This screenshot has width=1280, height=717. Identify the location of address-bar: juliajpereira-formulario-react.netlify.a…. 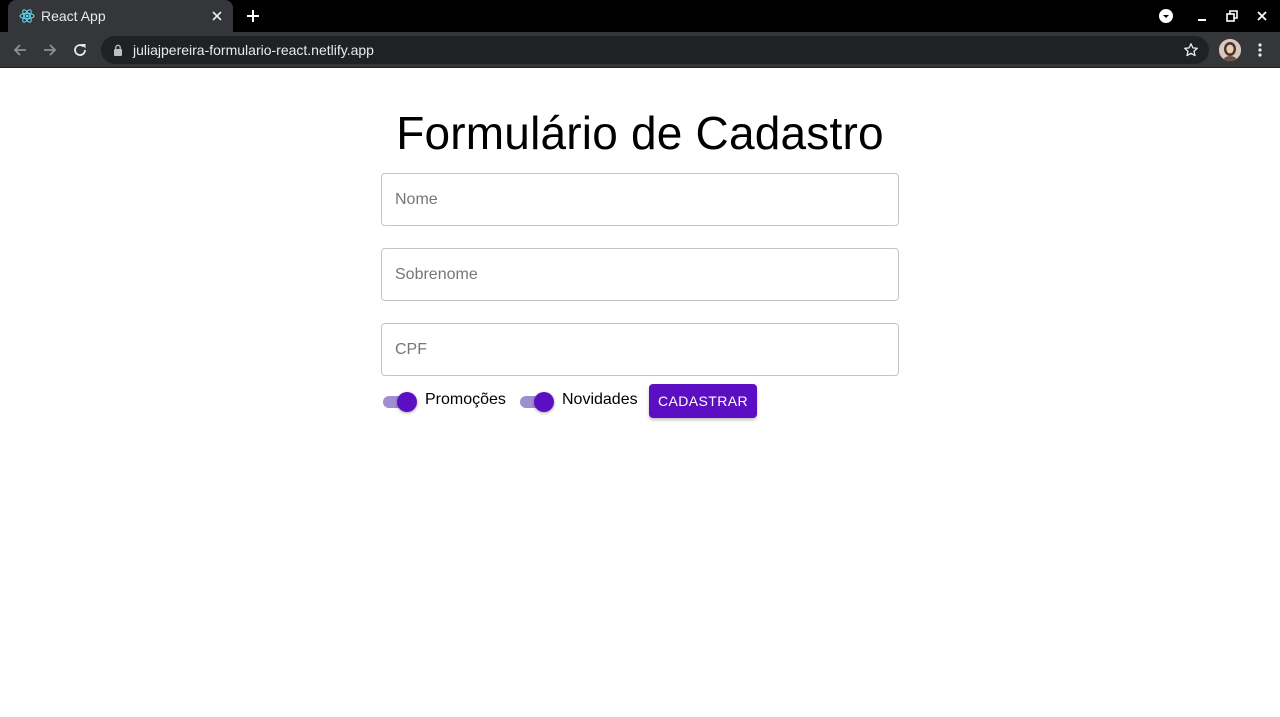
(655, 50).